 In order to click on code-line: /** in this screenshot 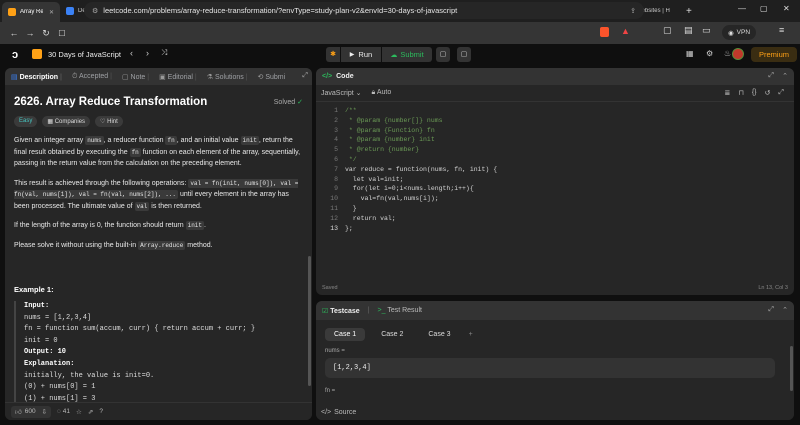, I will do `click(421, 111)`.